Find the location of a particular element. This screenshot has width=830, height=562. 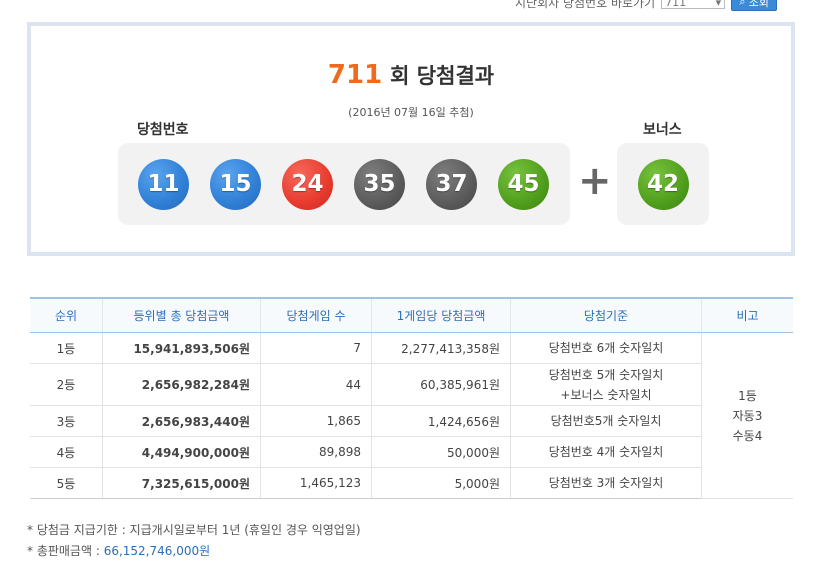

rank-cell: 3등 is located at coordinates (66, 421).